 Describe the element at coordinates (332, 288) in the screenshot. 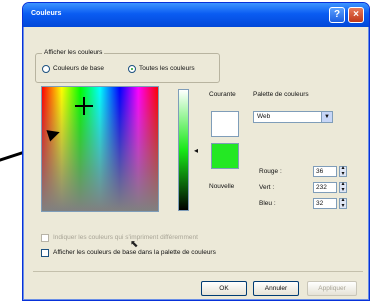

I see `apply-button: Appliquer` at that location.